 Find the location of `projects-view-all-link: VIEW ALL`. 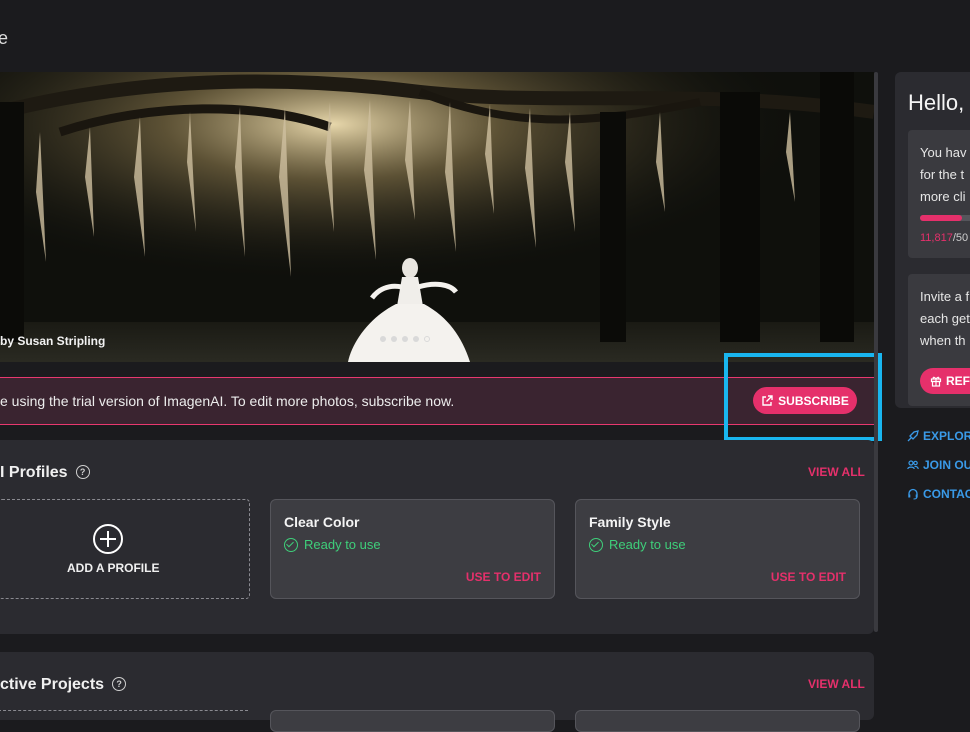

projects-view-all-link: VIEW ALL is located at coordinates (836, 684).